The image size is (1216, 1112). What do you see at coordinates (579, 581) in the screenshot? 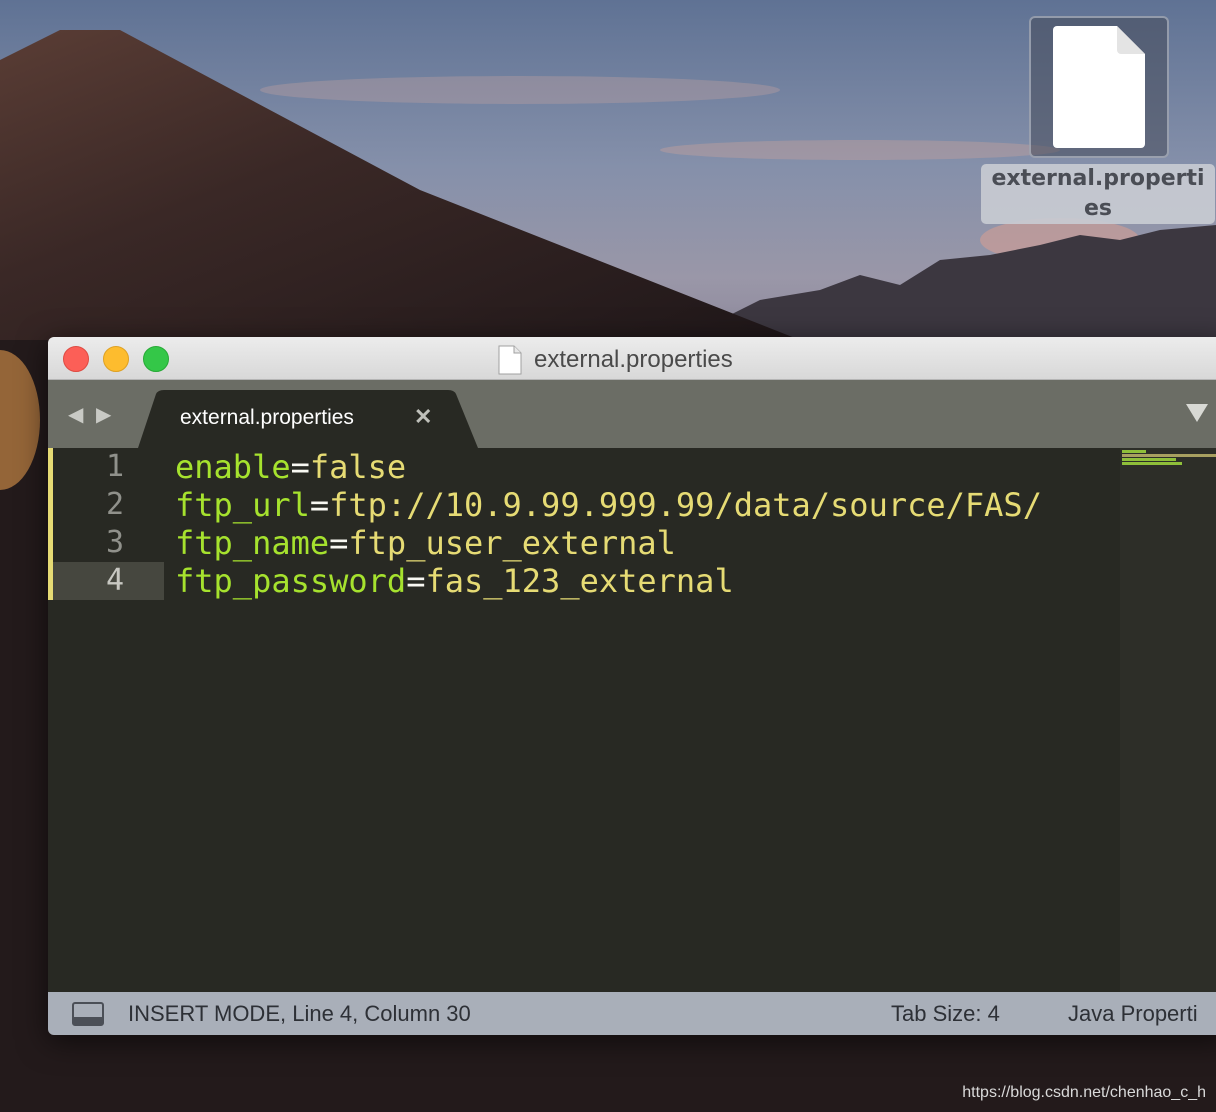
I see `property-value: fas_123_external` at bounding box center [579, 581].